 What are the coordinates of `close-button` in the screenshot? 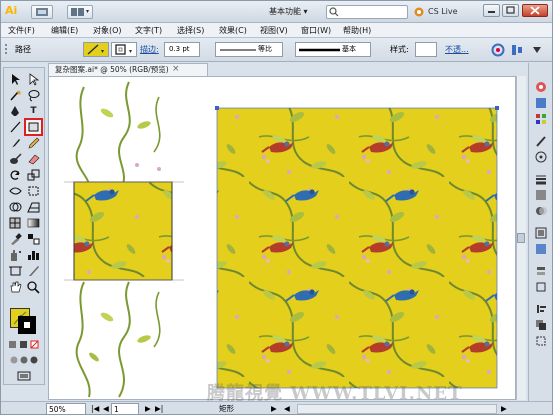 It's located at (535, 10).